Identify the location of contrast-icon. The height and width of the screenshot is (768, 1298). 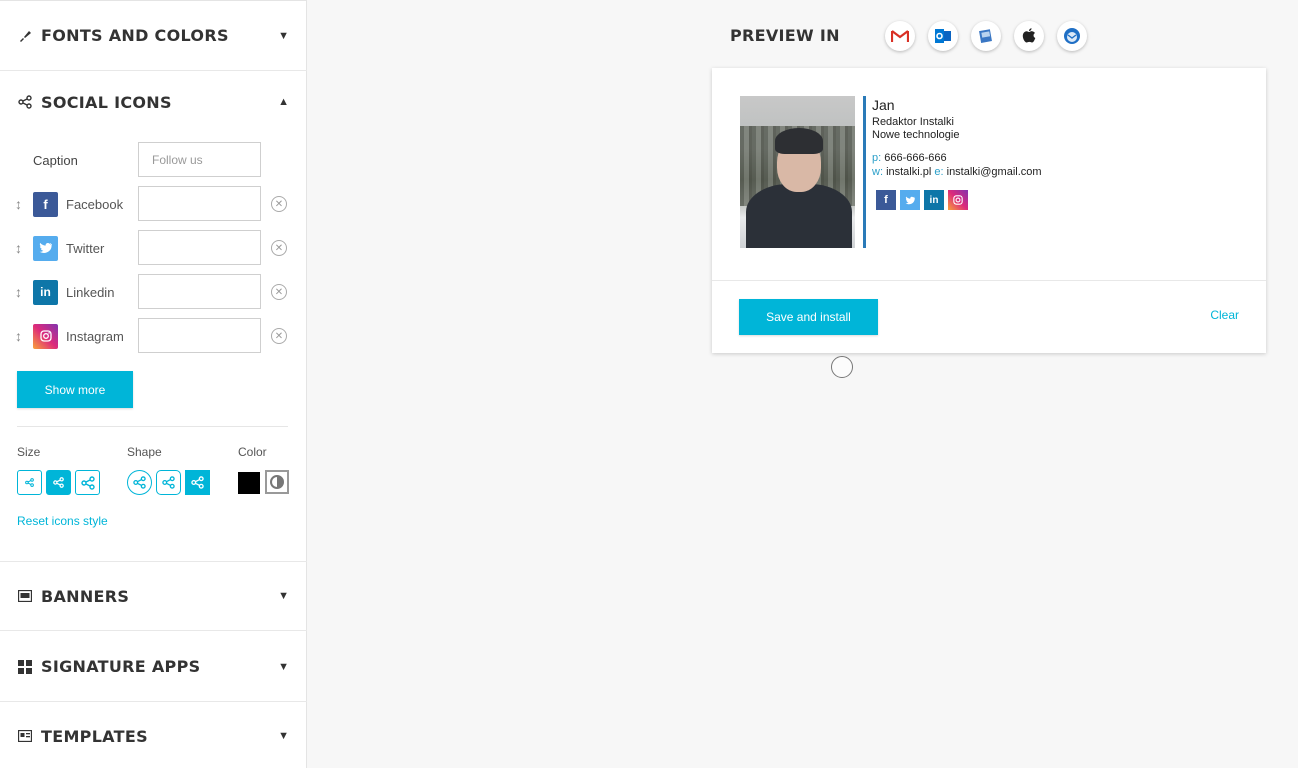
(277, 482).